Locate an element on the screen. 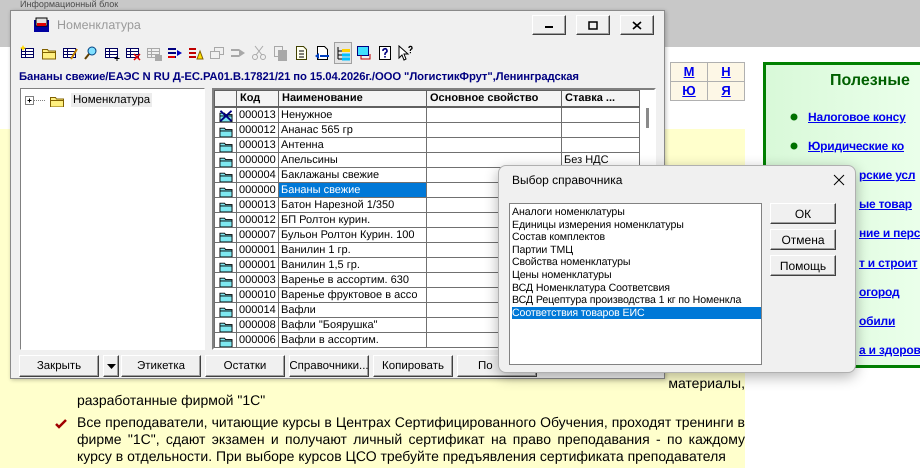  useful-link: ние и перс is located at coordinates (889, 233).